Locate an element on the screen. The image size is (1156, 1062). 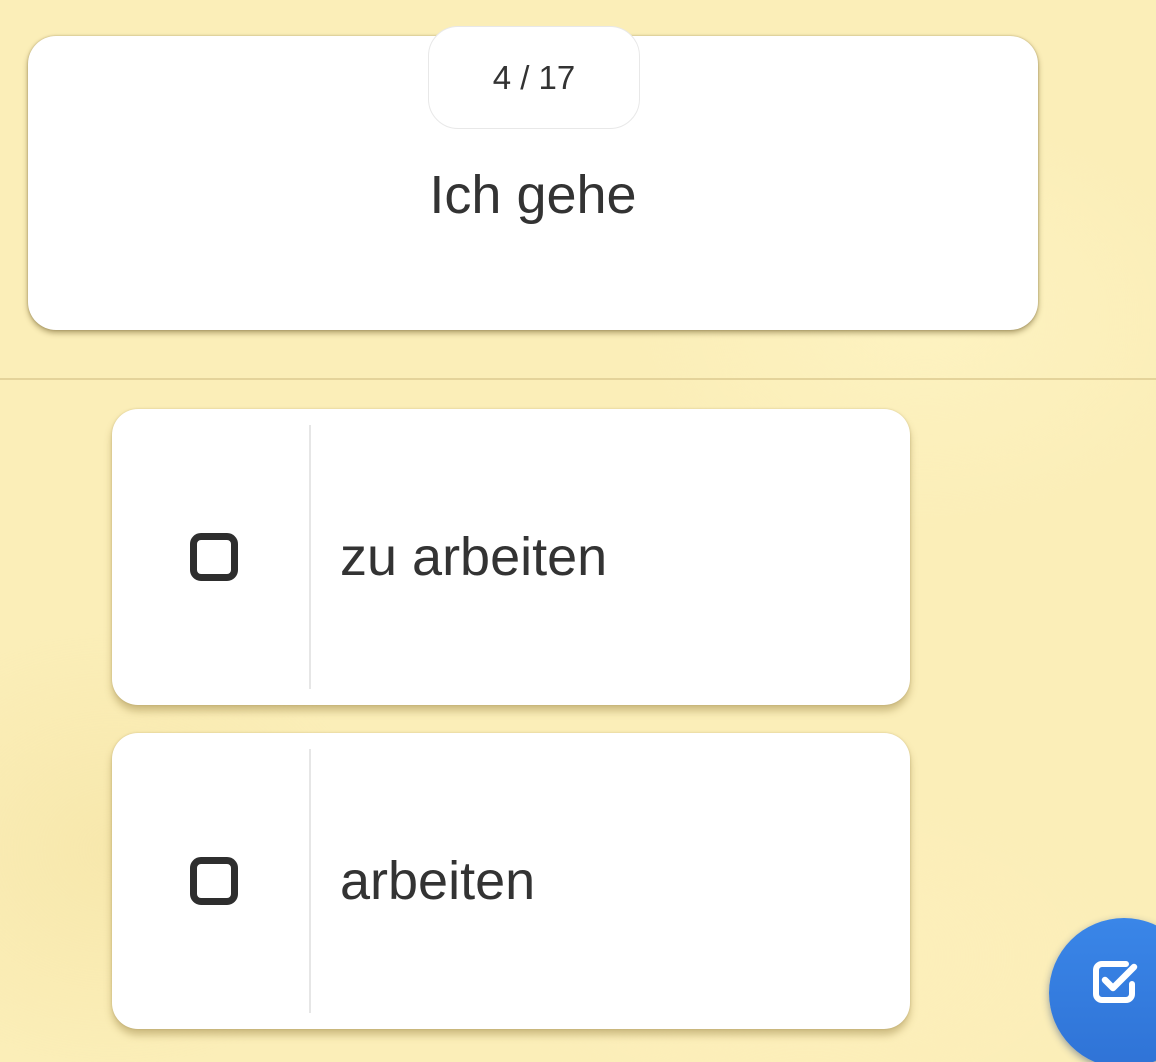
answer-label: zu arbeiten is located at coordinates (474, 557).